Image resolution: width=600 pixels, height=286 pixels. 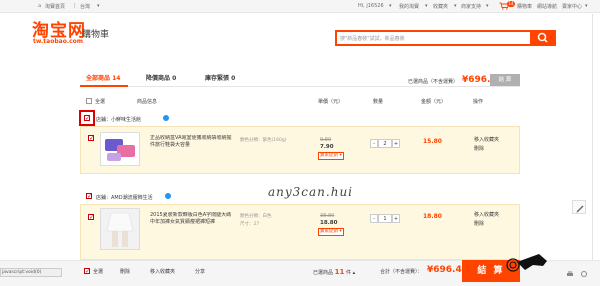 What do you see at coordinates (440, 6) in the screenshot?
I see `favorites-link: 收藏夾` at bounding box center [440, 6].